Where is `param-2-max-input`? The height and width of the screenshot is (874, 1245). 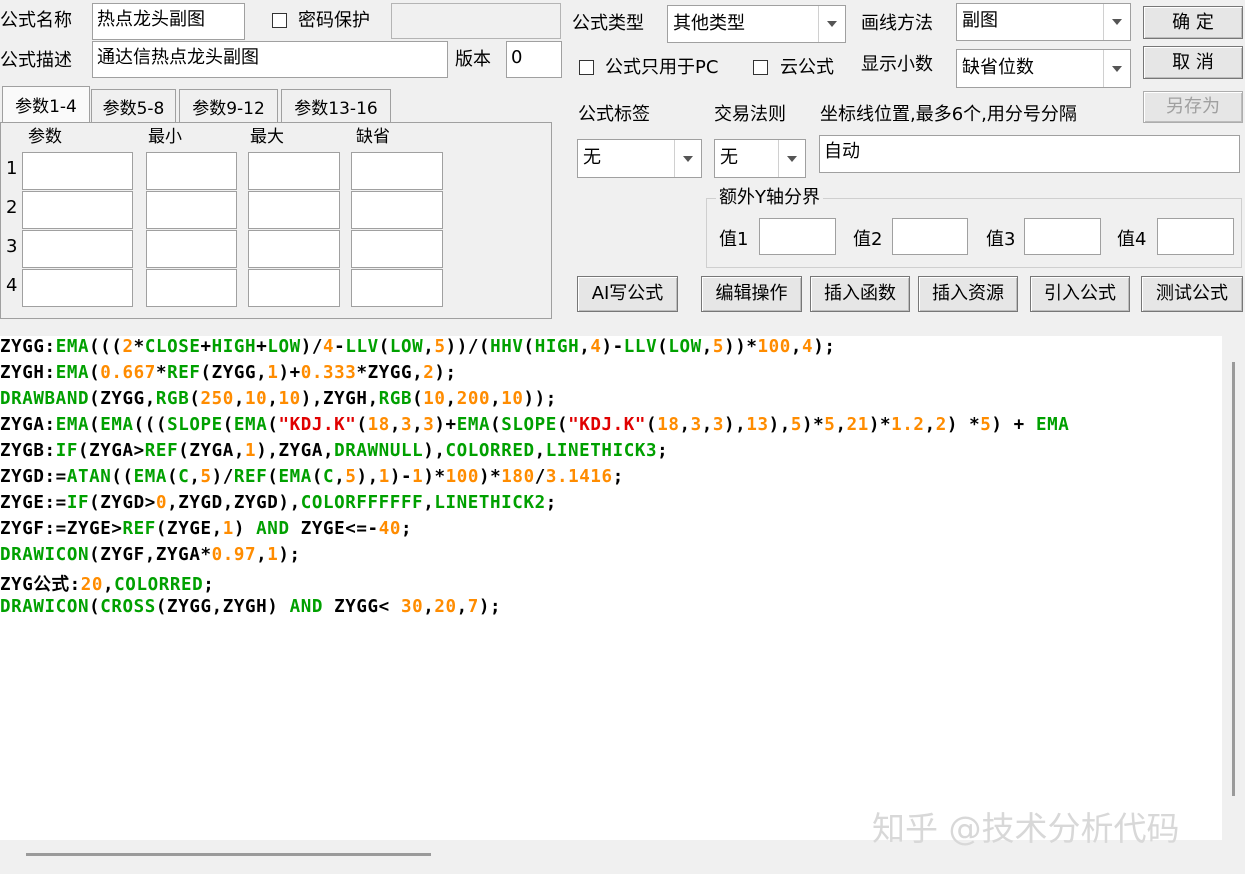
param-2-max-input is located at coordinates (294, 210).